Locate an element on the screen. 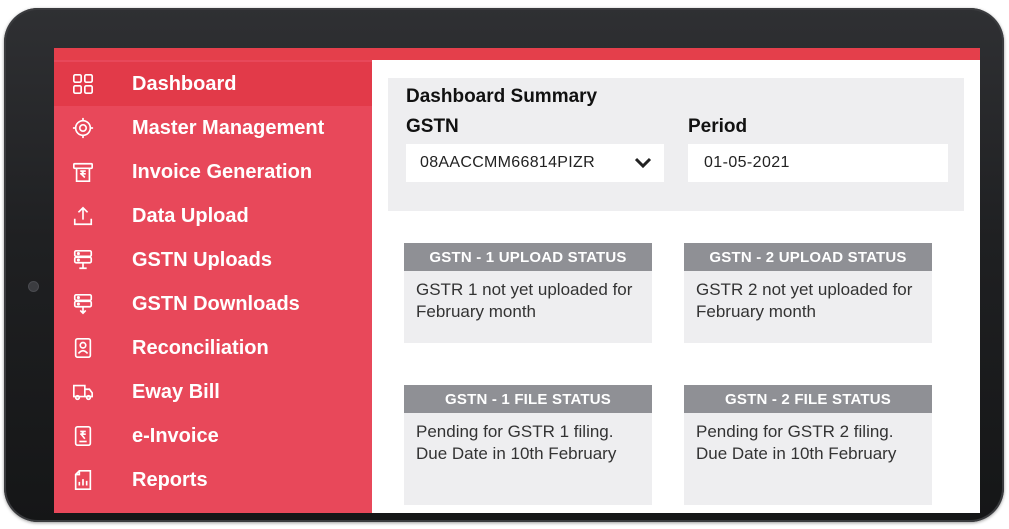  server-icon is located at coordinates (83, 260).